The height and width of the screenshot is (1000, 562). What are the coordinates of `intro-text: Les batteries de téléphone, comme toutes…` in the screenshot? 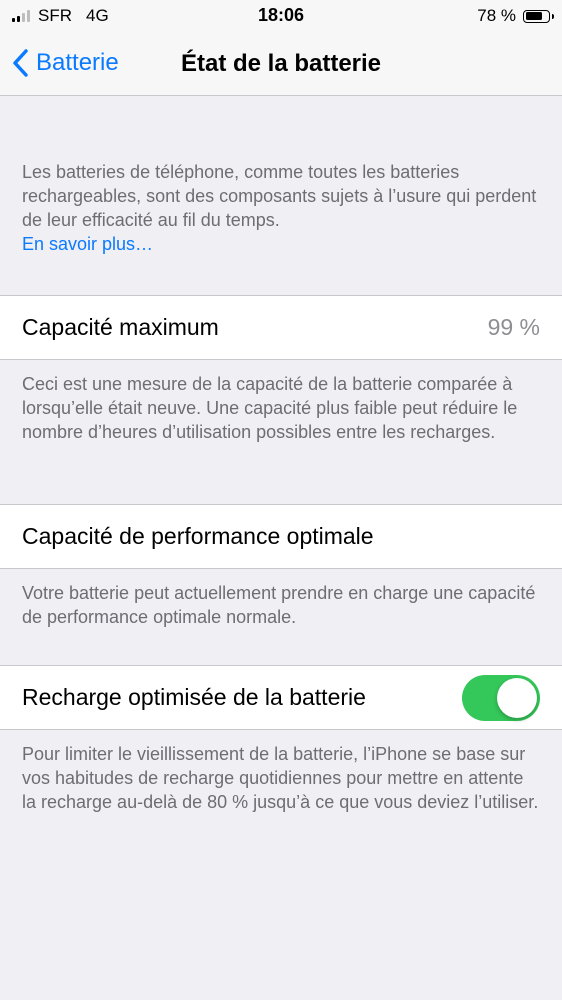 It's located at (279, 196).